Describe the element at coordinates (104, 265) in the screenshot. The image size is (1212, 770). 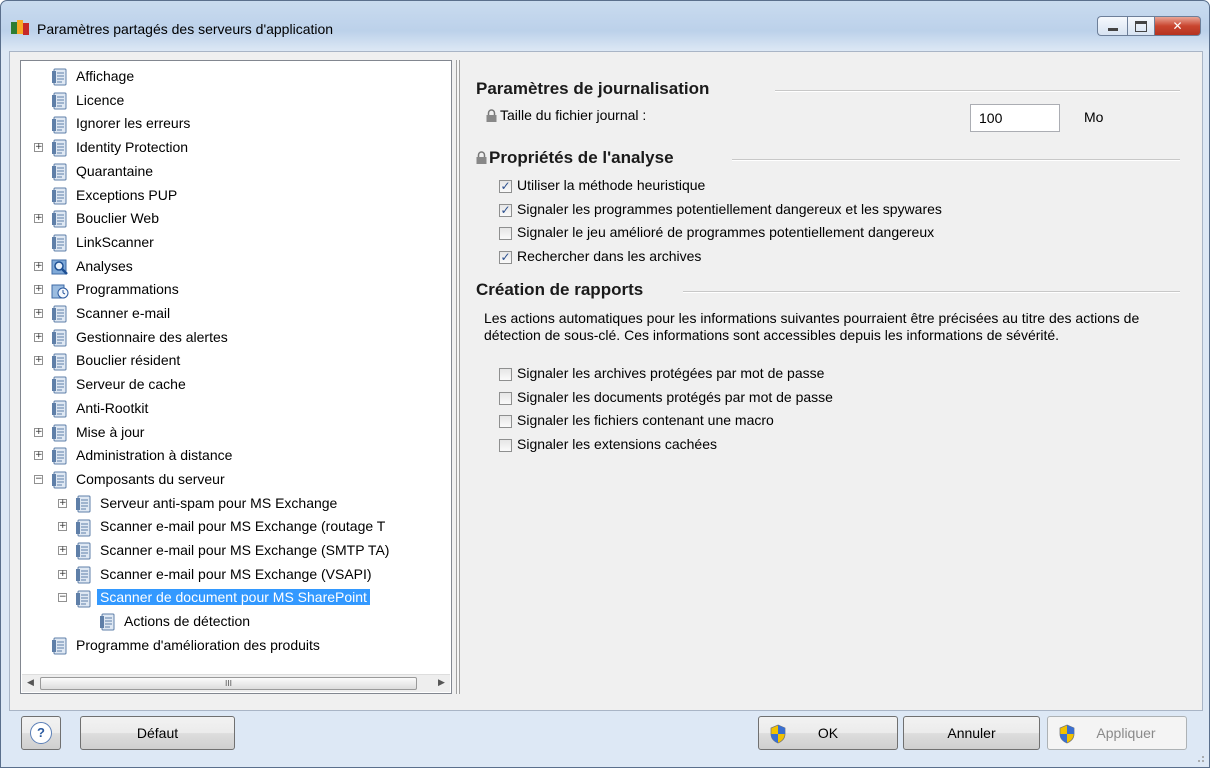
I see `tree-item-label: Analyses` at that location.